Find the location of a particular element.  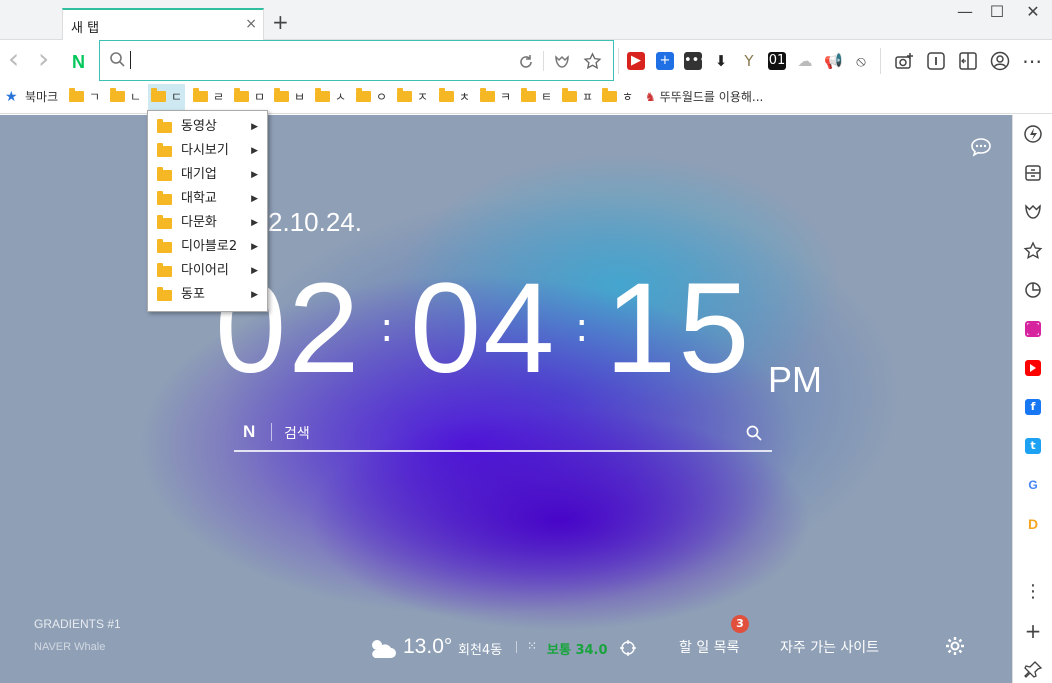

search-icon is located at coordinates (754, 433).